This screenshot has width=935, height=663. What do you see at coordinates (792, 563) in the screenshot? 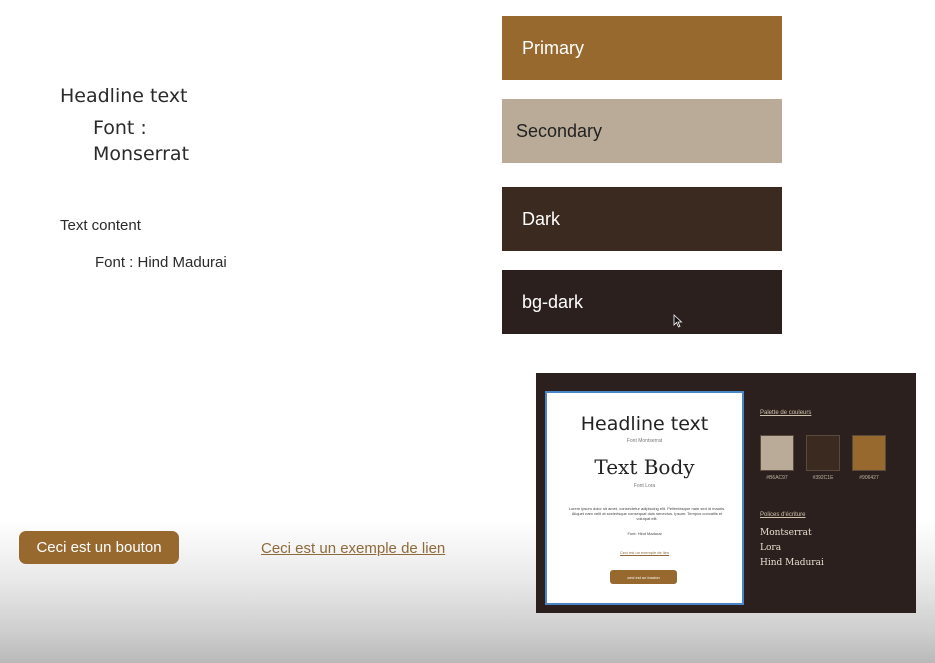
I see `preview-font-item: Hind Madurai` at bounding box center [792, 563].